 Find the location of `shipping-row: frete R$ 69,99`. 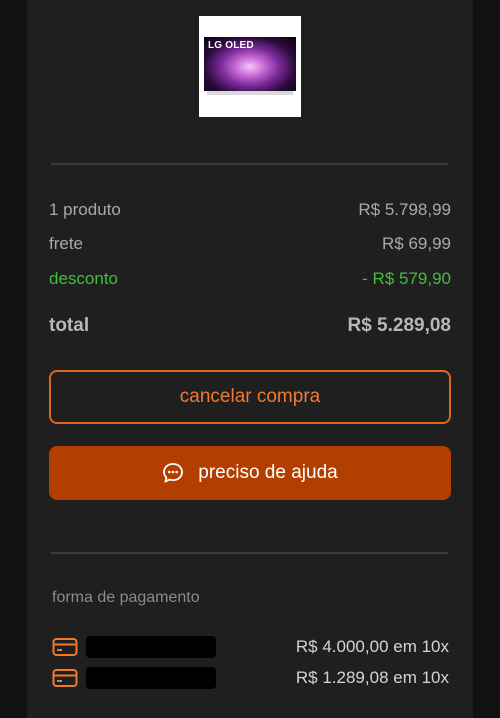

shipping-row: frete R$ 69,99 is located at coordinates (250, 244).